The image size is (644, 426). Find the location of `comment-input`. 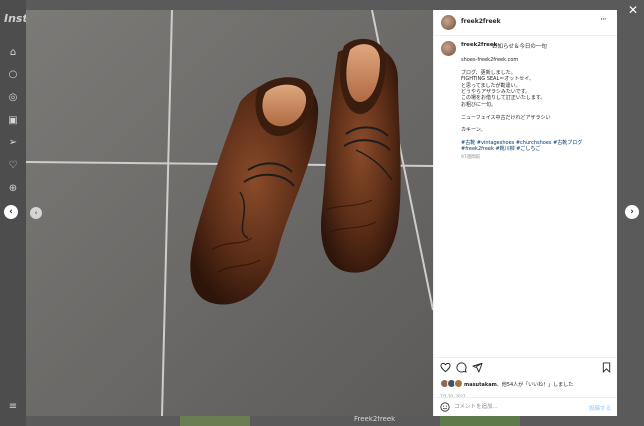

comment-input is located at coordinates (519, 407).